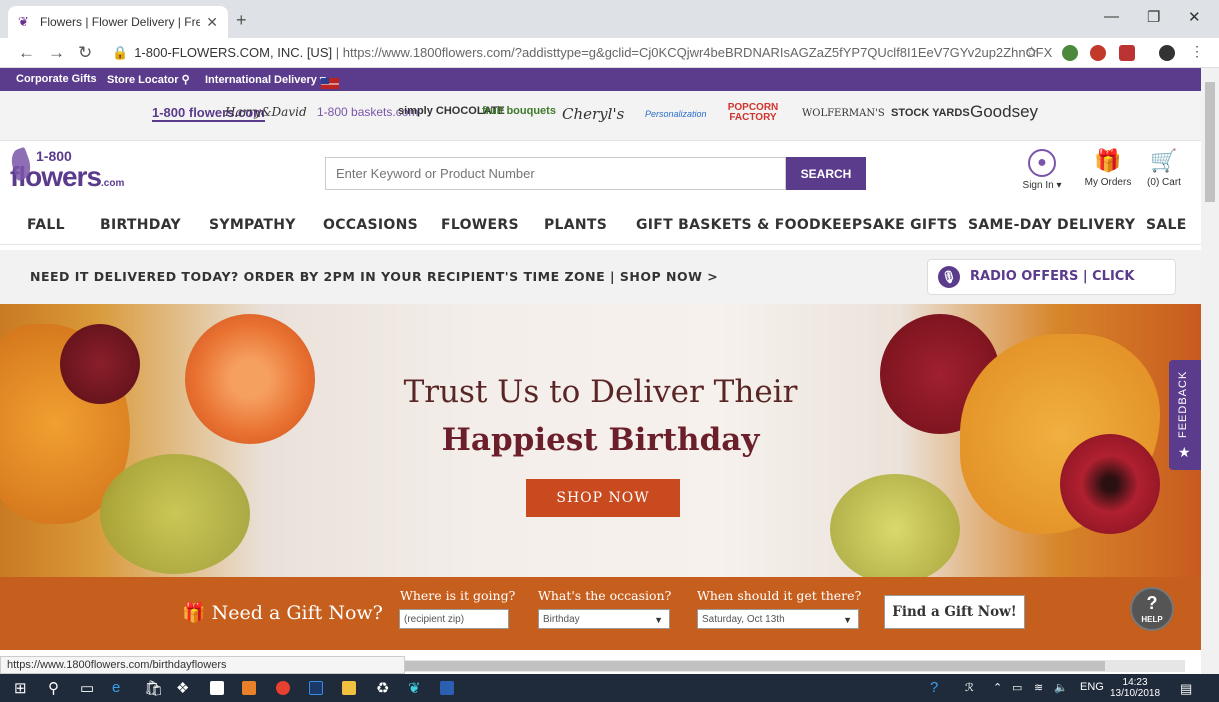 This screenshot has height=702, width=1219. What do you see at coordinates (519, 111) in the screenshot?
I see `brand-fruit-bouquets: fruit bouquets` at bounding box center [519, 111].